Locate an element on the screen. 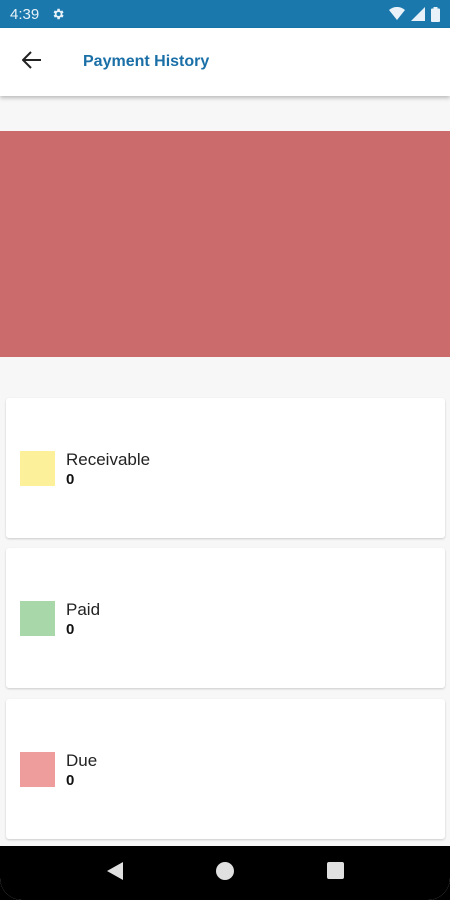  due-label: Due is located at coordinates (82, 760).